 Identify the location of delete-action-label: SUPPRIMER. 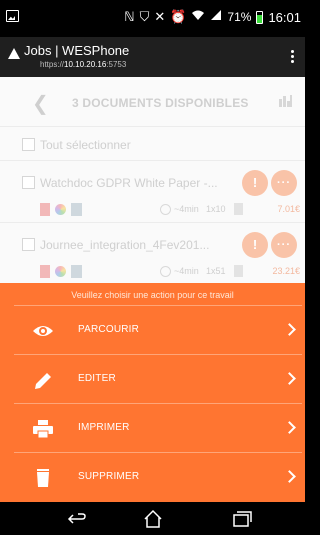
(109, 476).